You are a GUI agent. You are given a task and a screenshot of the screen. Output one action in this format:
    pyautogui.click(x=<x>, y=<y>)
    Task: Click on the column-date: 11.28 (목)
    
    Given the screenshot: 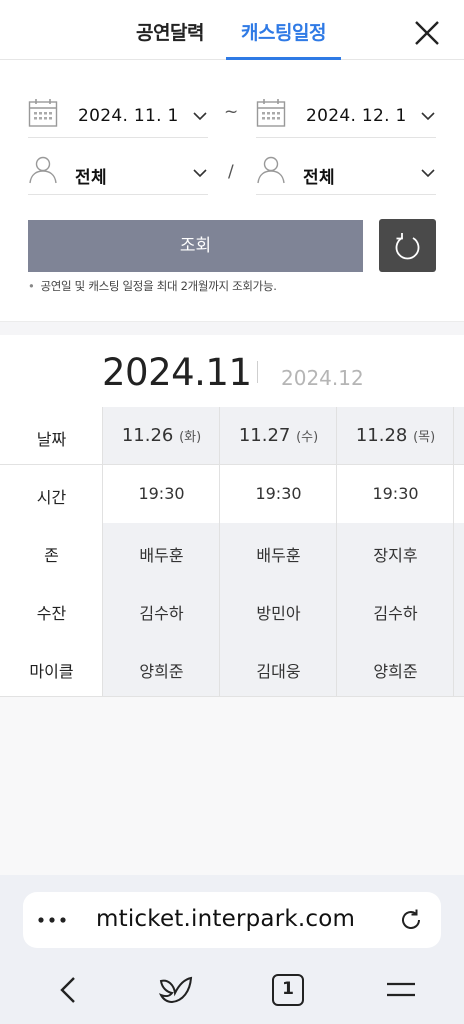 What is the action you would take?
    pyautogui.click(x=395, y=435)
    